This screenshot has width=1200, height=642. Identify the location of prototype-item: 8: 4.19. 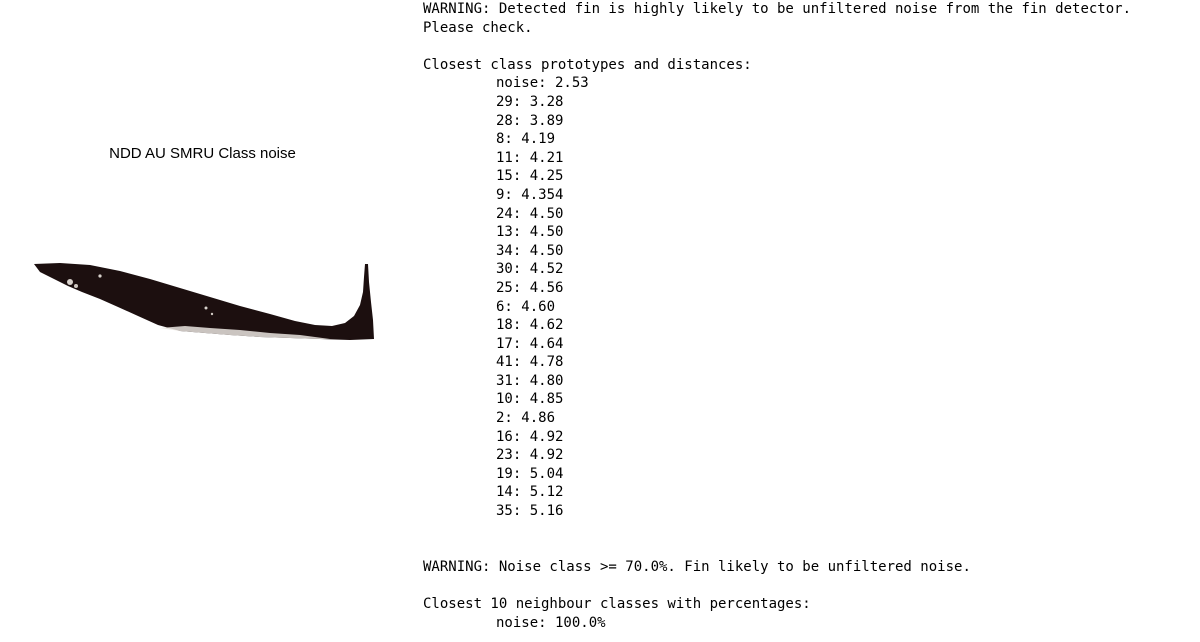
(526, 139).